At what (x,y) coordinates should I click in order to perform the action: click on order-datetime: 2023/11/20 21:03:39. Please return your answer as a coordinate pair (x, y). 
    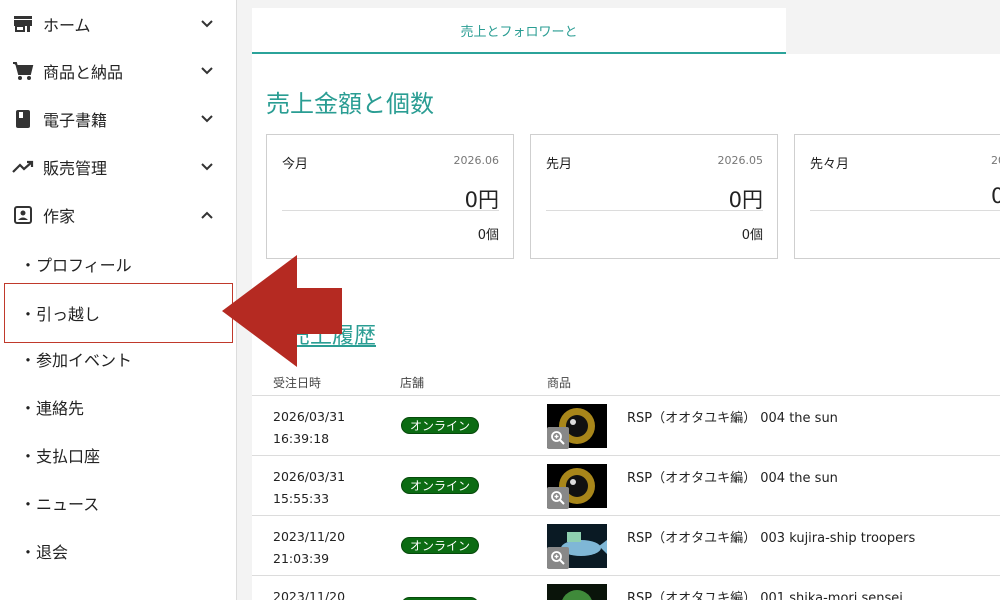
    Looking at the image, I should click on (309, 548).